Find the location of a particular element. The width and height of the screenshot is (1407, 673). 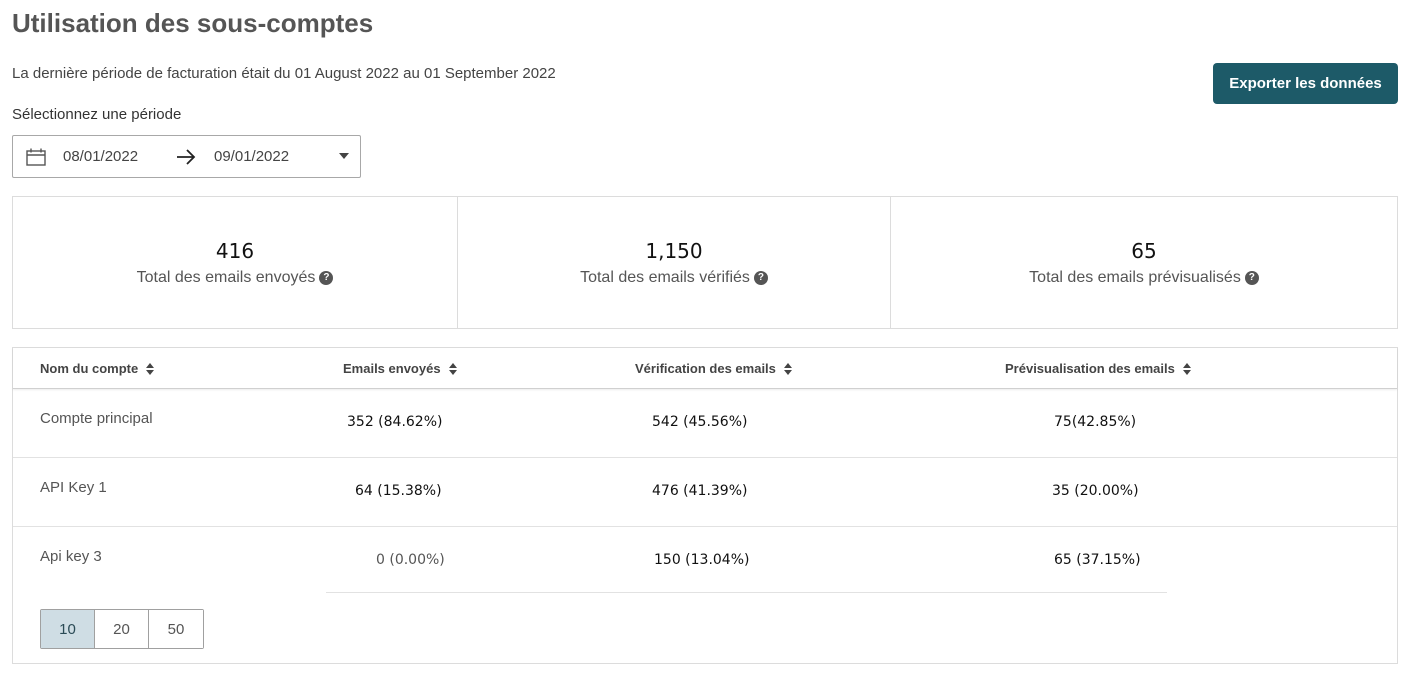

stat-value: 416 is located at coordinates (235, 250).